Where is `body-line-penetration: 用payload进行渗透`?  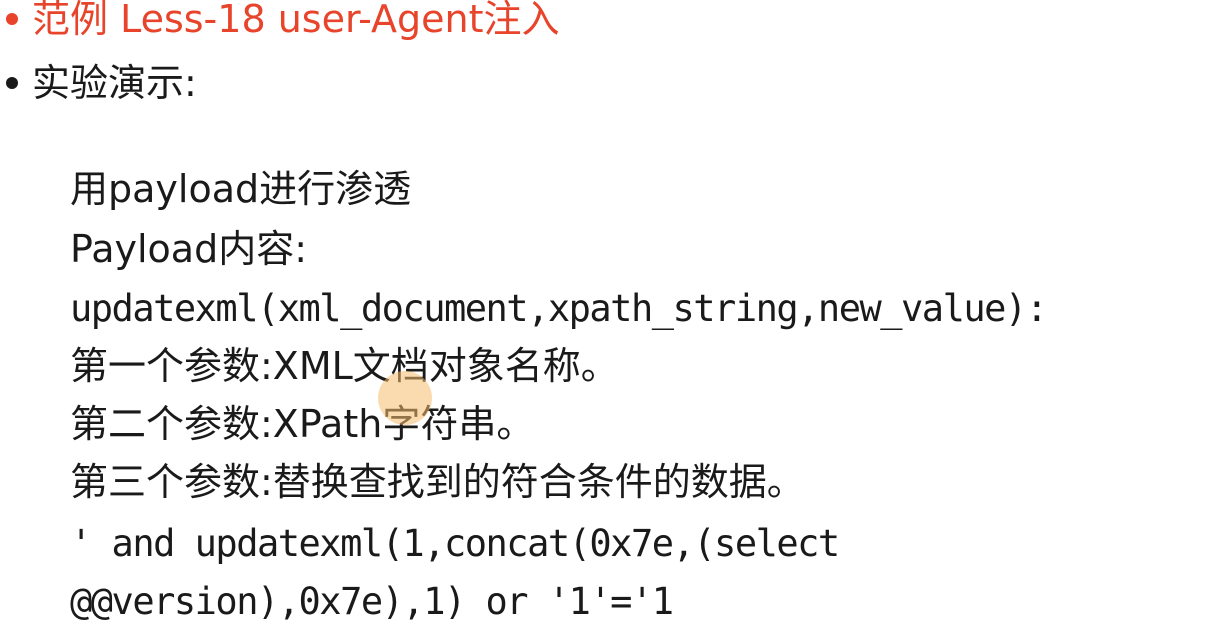
body-line-penetration: 用payload进行渗透 is located at coordinates (241, 189).